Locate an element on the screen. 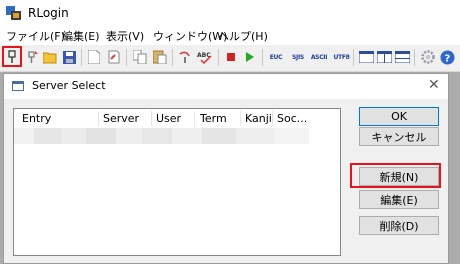  menu-bar: ファイル(F) 編集(E) 表示(V) ウィンドウ(W) ヘルプ(H) is located at coordinates (230, 35).